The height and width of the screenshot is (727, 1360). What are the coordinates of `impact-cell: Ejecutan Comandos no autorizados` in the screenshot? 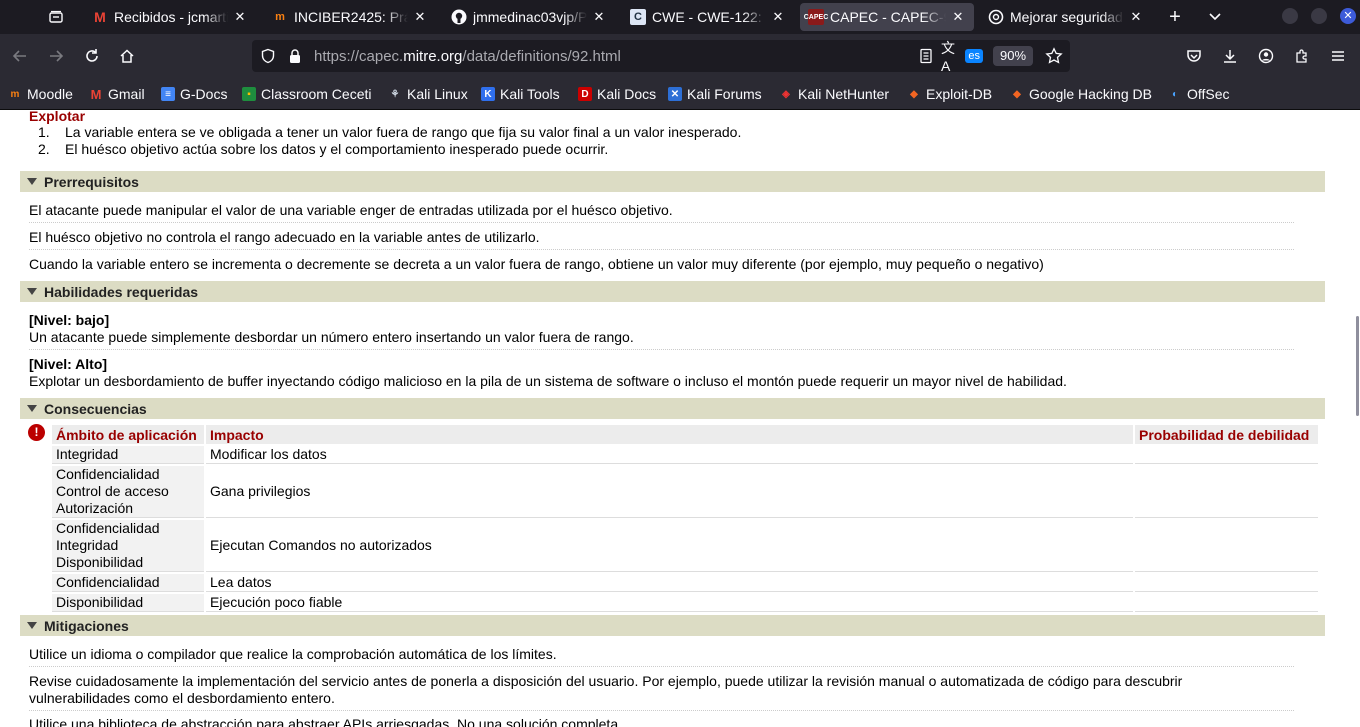 It's located at (669, 546).